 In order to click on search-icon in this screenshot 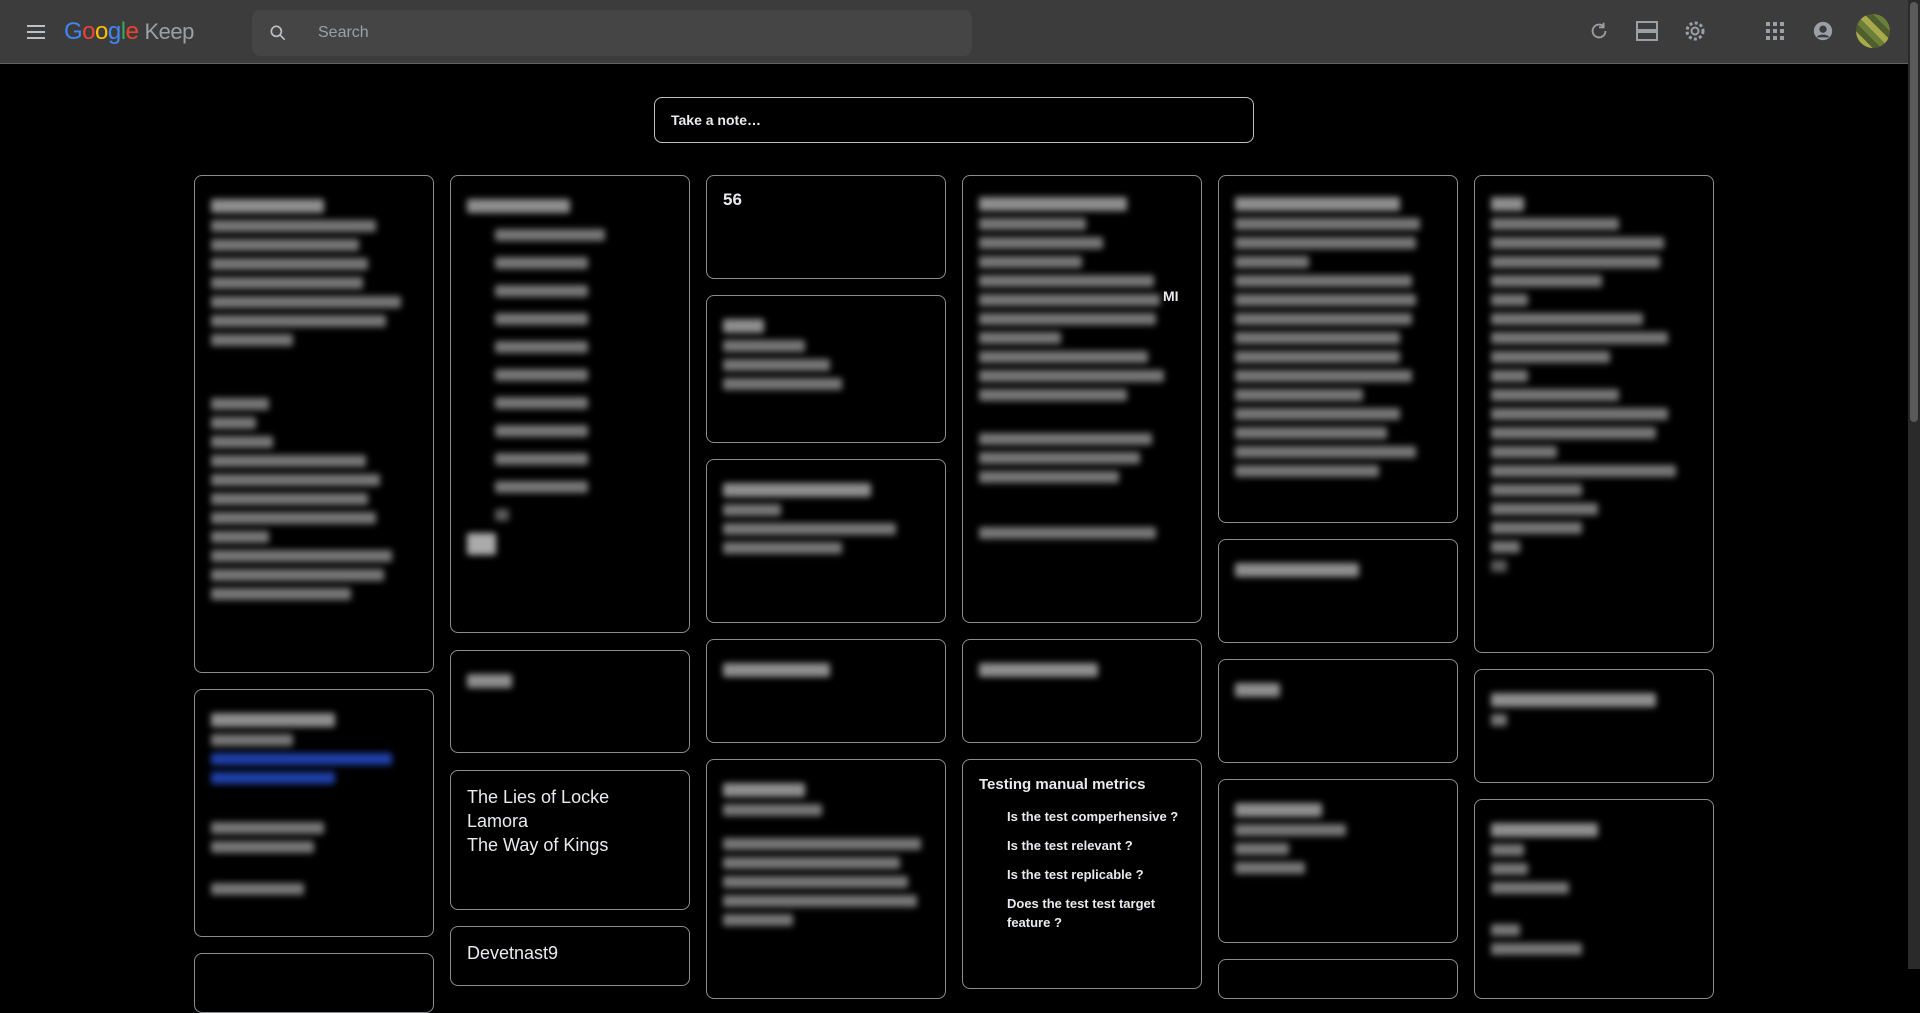, I will do `click(278, 33)`.